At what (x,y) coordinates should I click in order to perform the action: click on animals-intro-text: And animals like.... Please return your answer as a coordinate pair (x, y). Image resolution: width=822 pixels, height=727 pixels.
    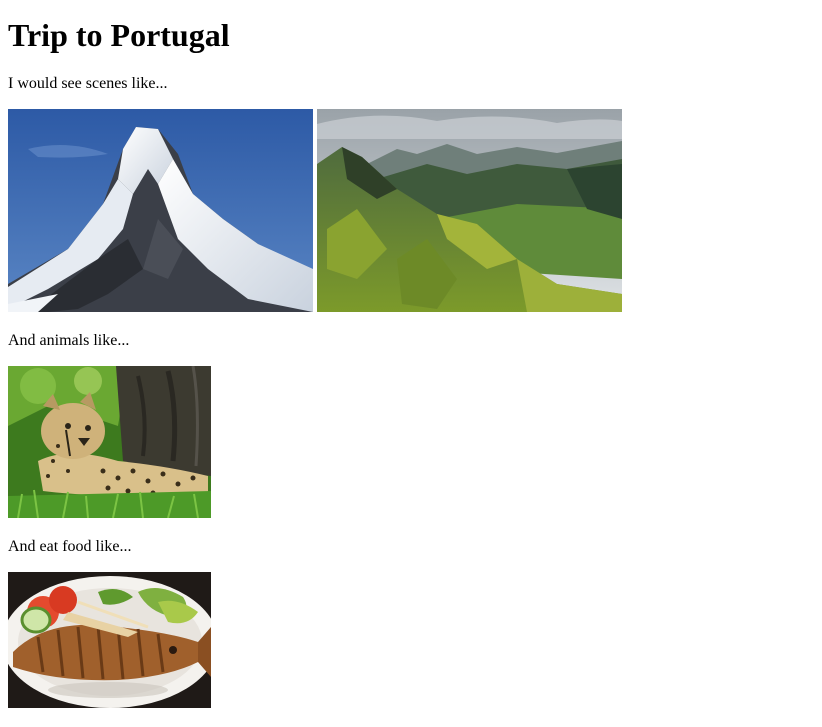
    Looking at the image, I should click on (69, 340).